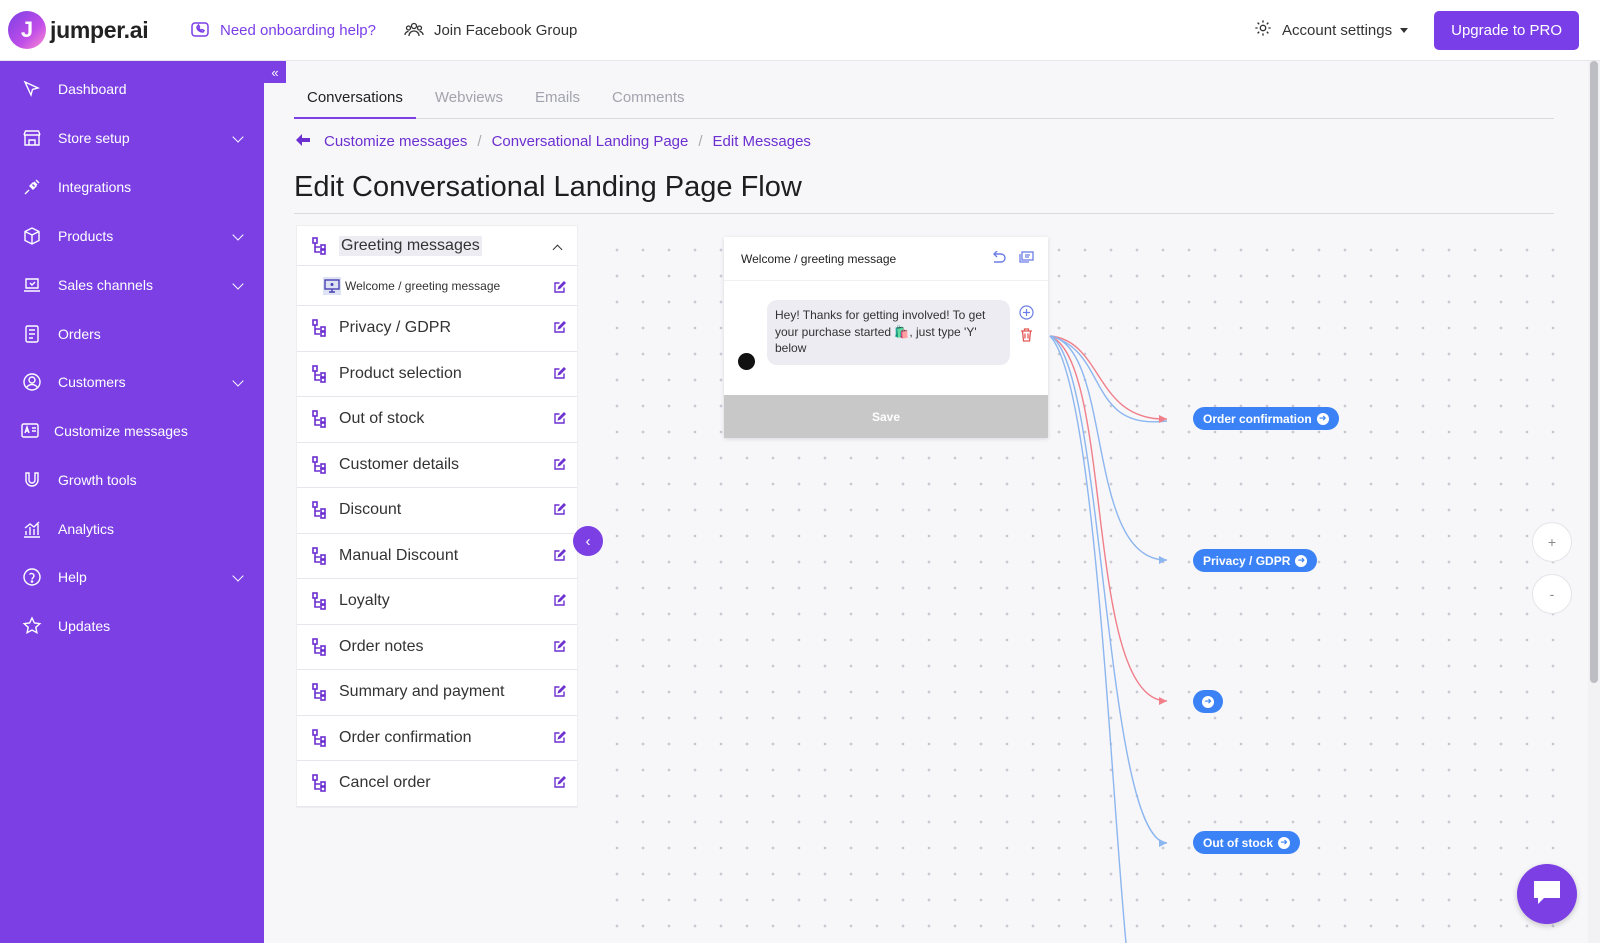 The width and height of the screenshot is (1600, 943). I want to click on flow-item-welcome-greeting: Welcome / greeting message, so click(437, 286).